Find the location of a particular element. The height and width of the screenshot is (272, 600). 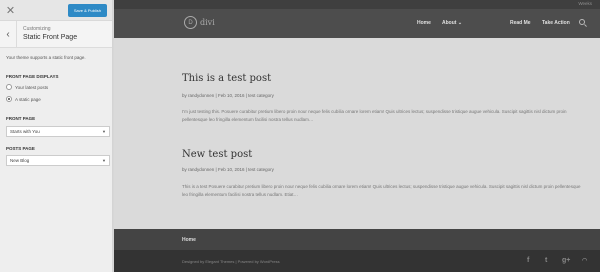

section-description: Your theme supports a static front page. is located at coordinates (46, 57).